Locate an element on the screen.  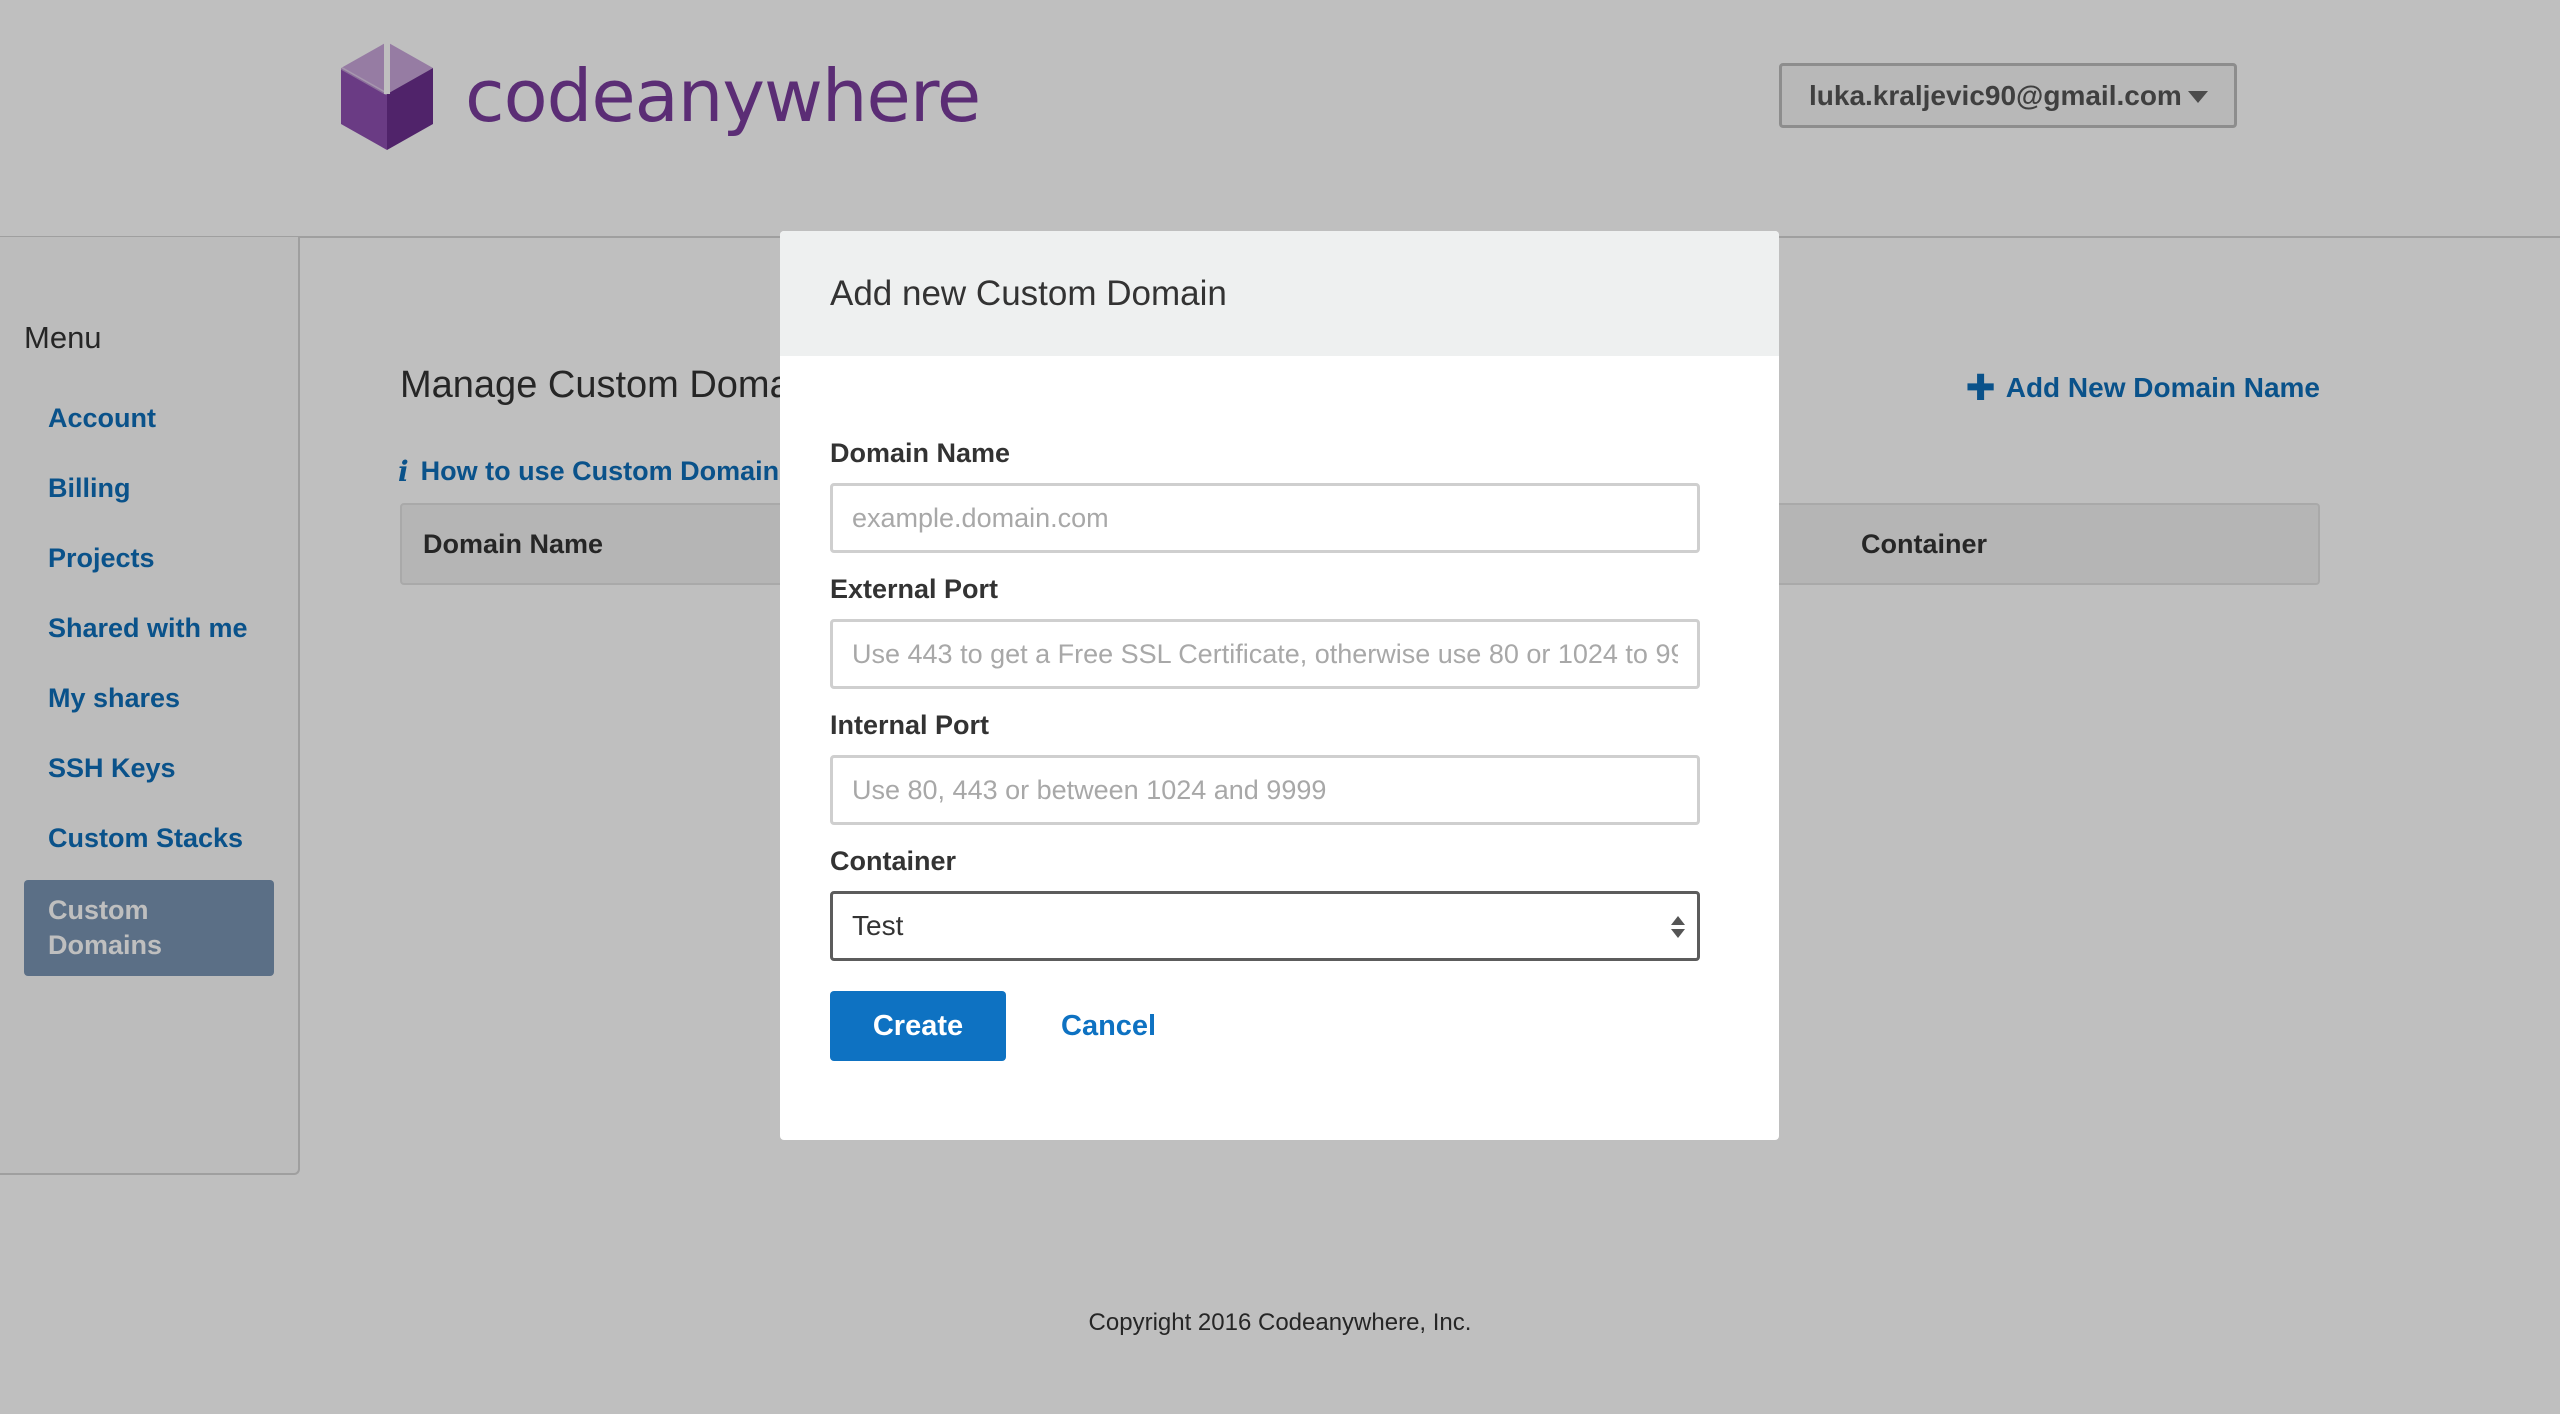
domain-name-input is located at coordinates (1265, 518).